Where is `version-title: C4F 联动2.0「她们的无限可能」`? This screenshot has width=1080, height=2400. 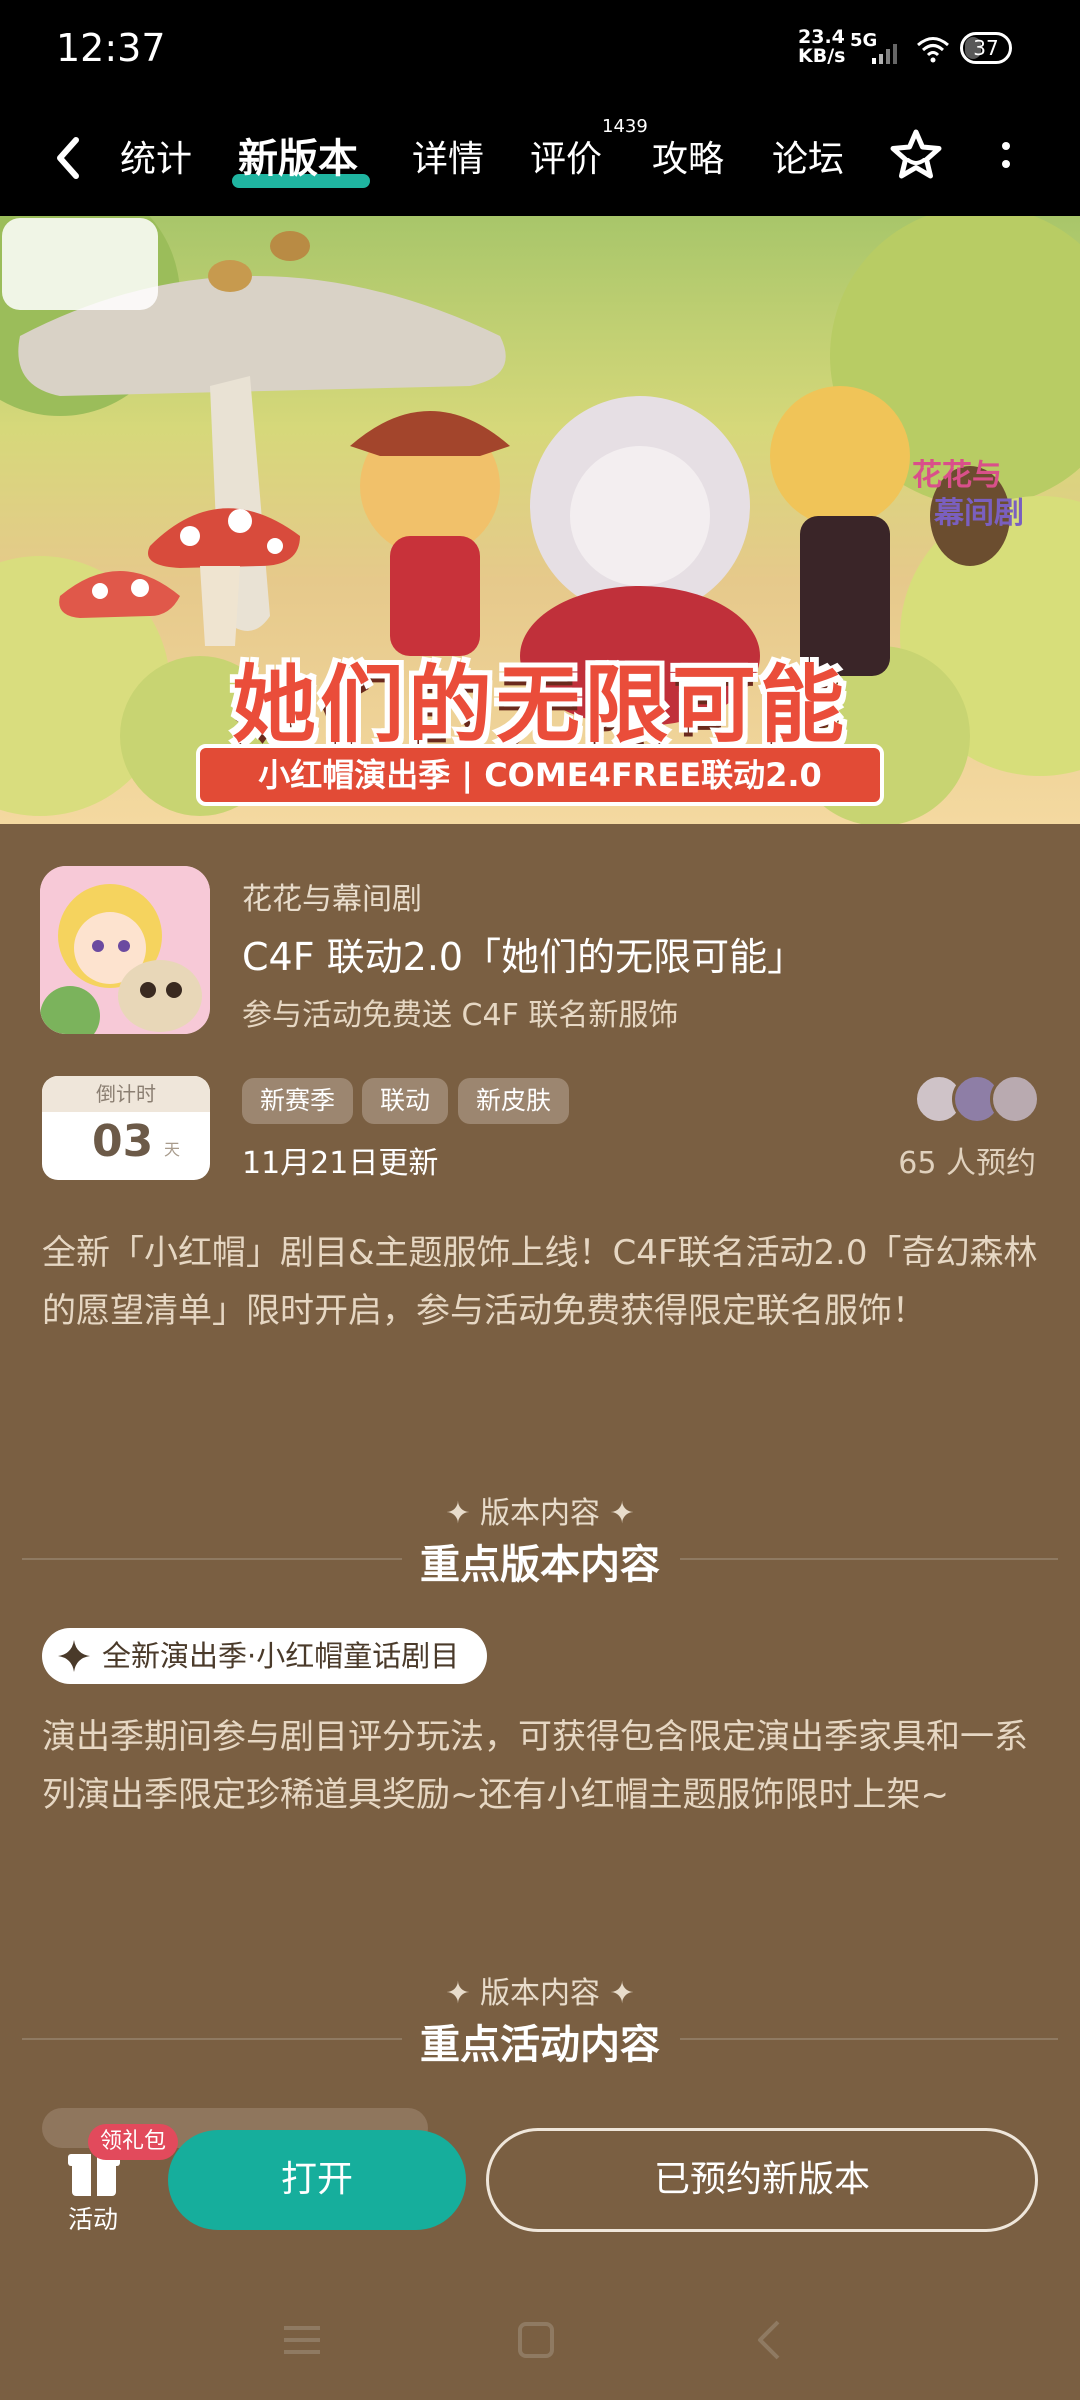
version-title: C4F 联动2.0「她们的无限可能」 is located at coordinates (524, 957).